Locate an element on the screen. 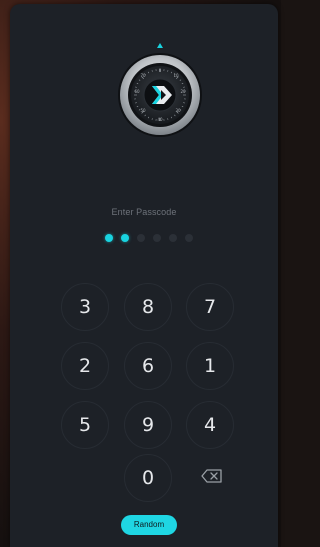 The height and width of the screenshot is (547, 320). key-2: 2 is located at coordinates (85, 366).